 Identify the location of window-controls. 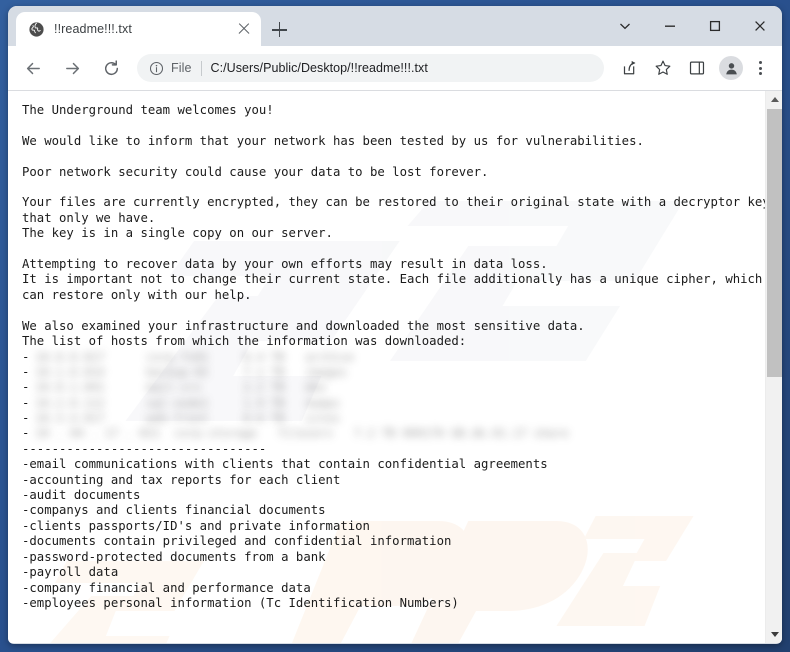
(692, 26).